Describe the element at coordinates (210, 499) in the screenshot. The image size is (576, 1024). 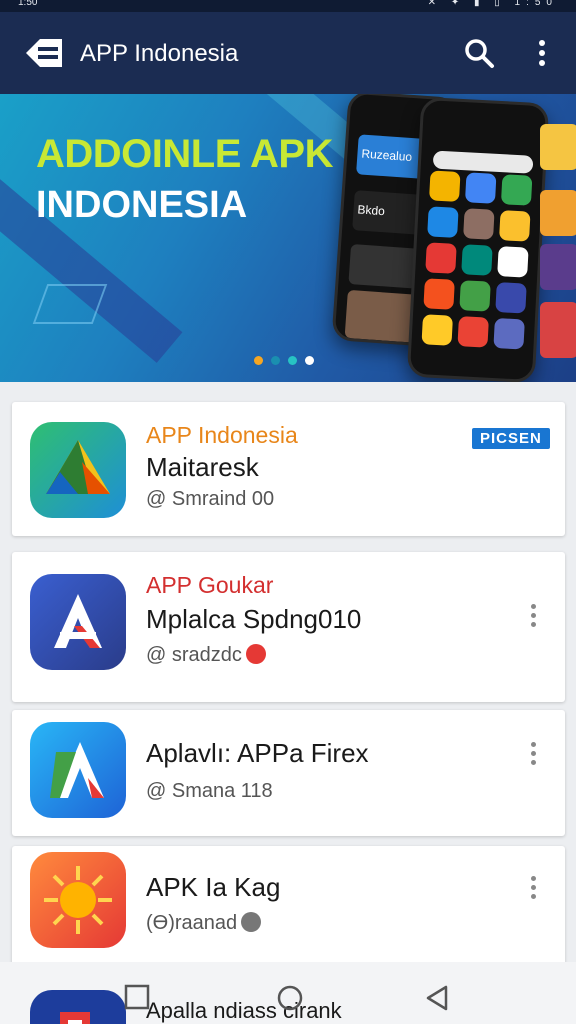
I see `app-meta: @ Smraind 00` at that location.